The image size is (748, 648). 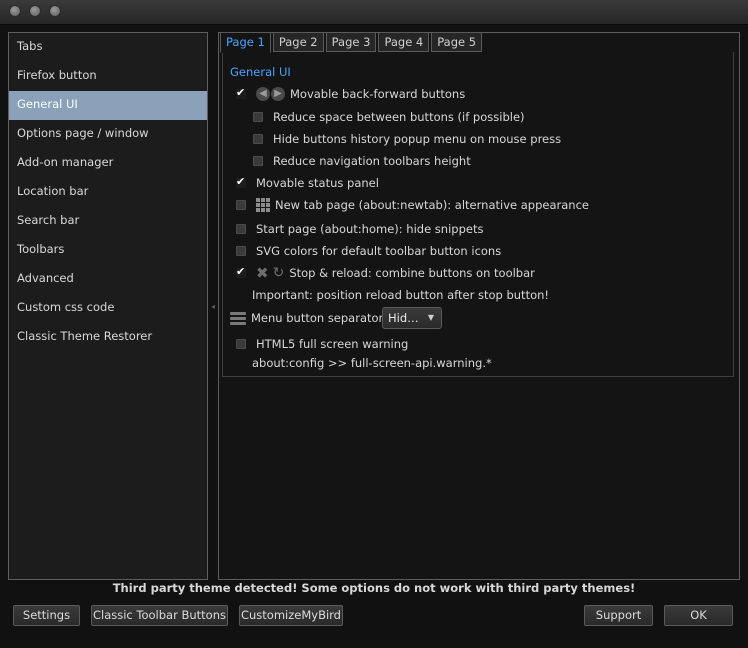 What do you see at coordinates (108, 192) in the screenshot?
I see `sidebar-item-location-bar: Location bar` at bounding box center [108, 192].